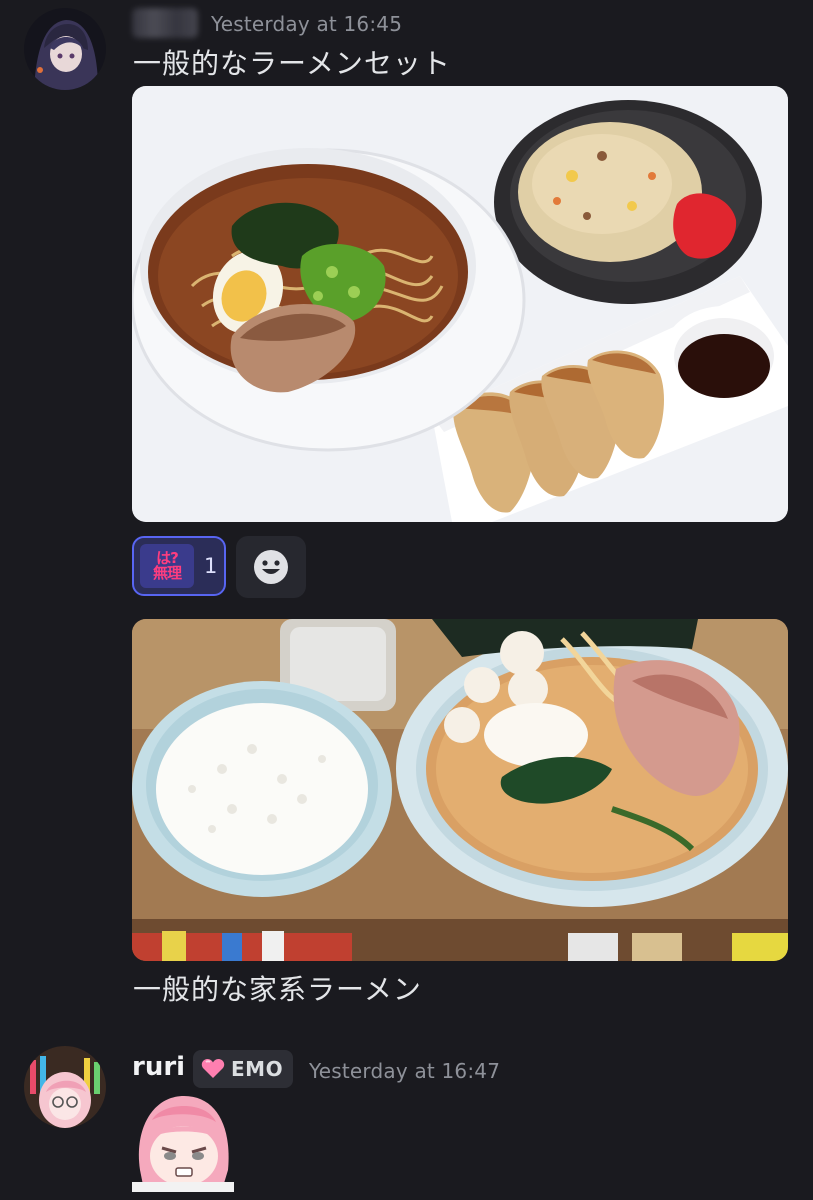 The image size is (813, 1200). I want to click on angry-pink-hair-sticker-icon, so click(183, 1144).